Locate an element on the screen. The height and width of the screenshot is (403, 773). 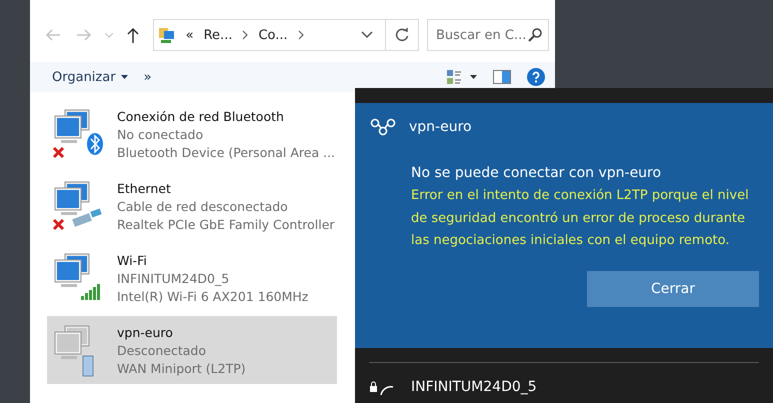
connection-item: Wi-Fi INFINITUM24D0_5 Intel(R) Wi-Fi 6 AX201 160MHz is located at coordinates (192, 278).